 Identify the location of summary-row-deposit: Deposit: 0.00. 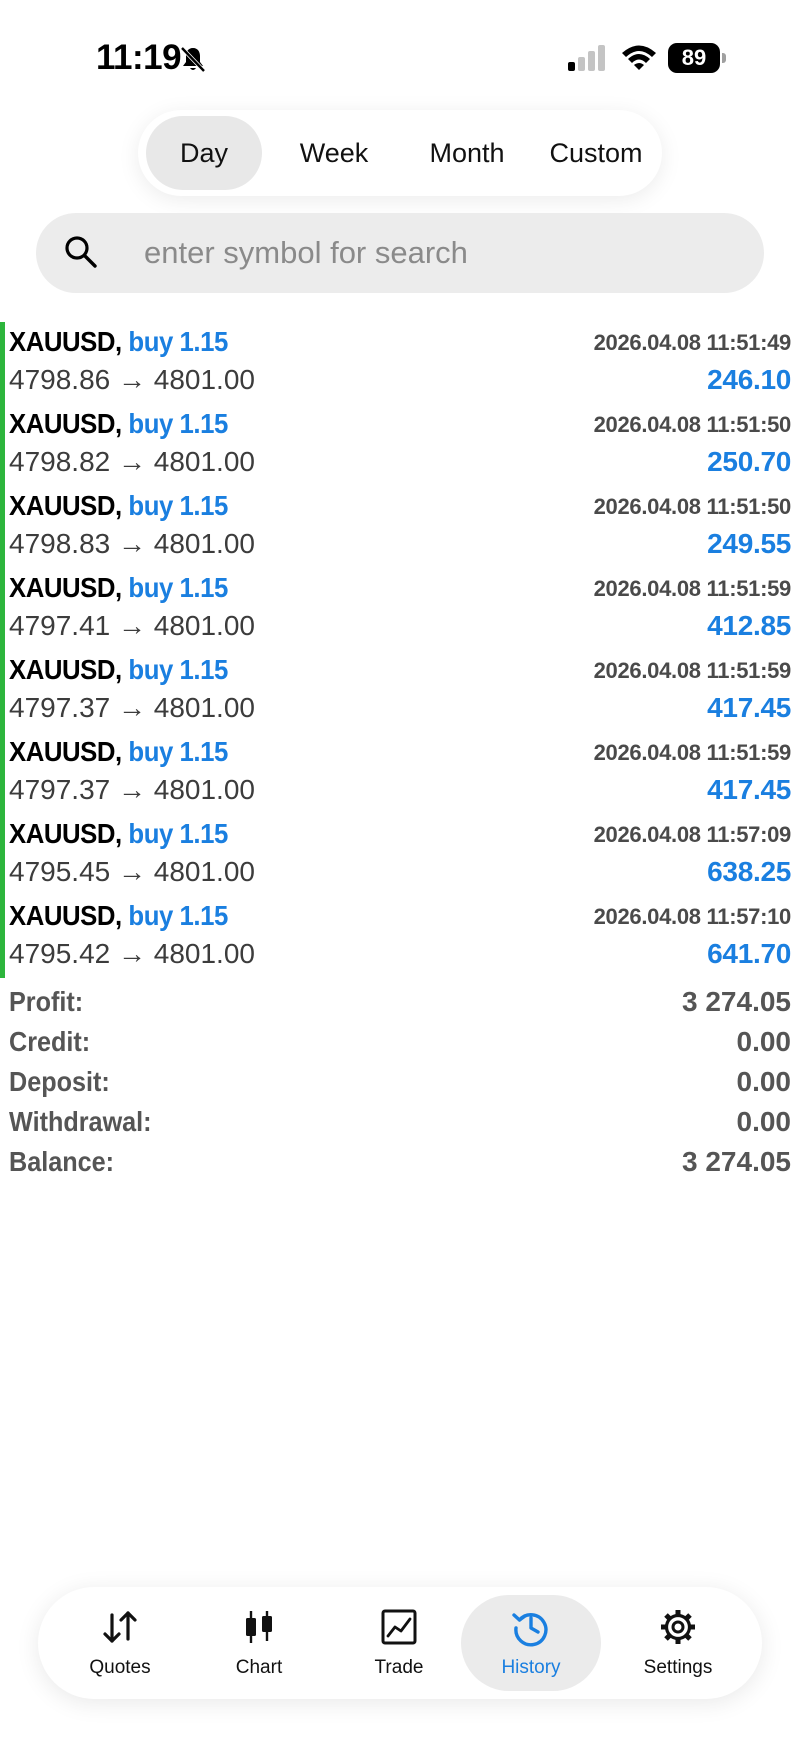
(400, 1086).